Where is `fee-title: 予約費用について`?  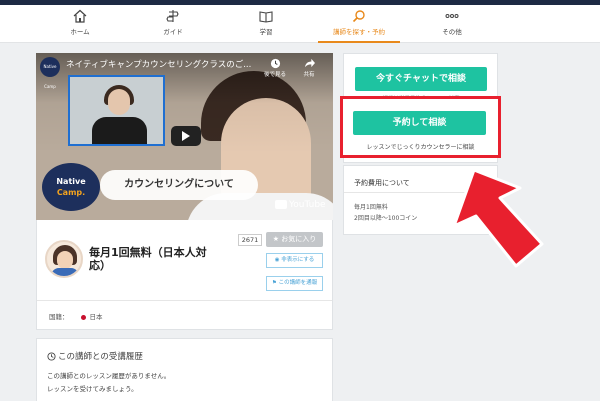 fee-title: 予約費用について is located at coordinates (382, 183).